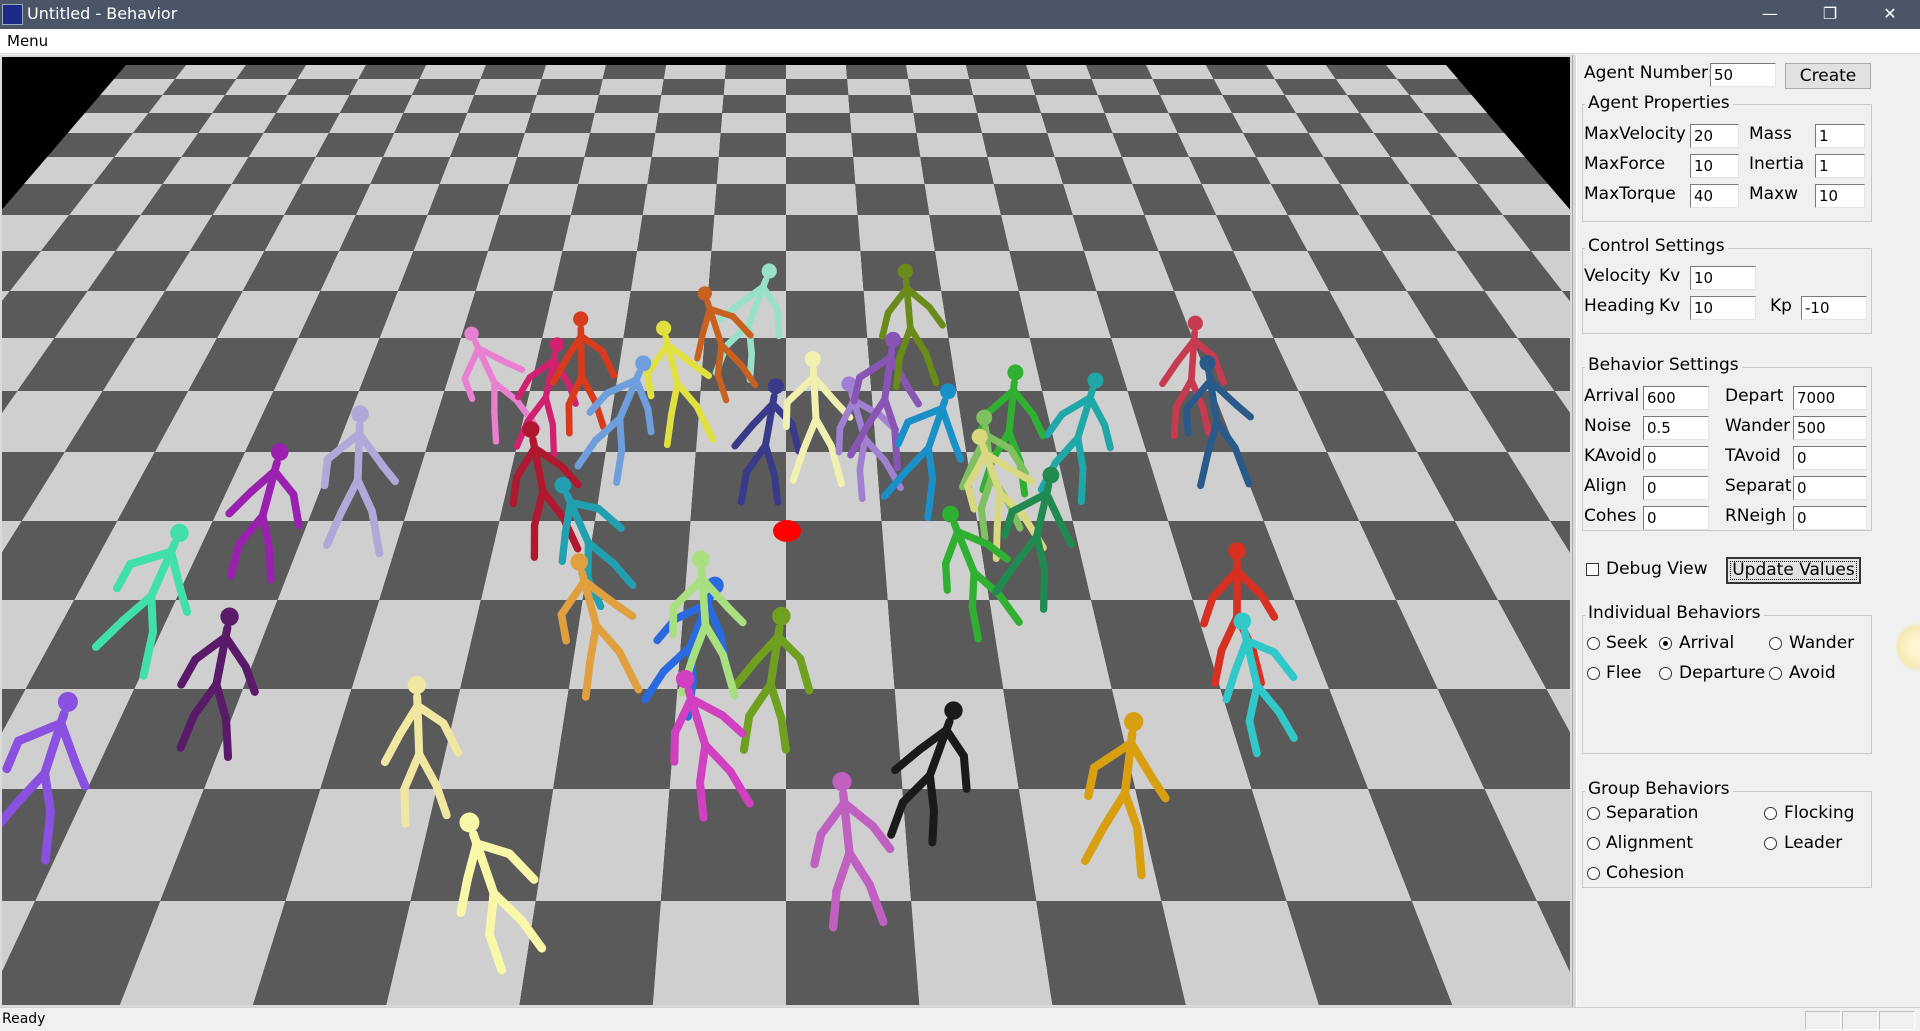 The image size is (1920, 1031). What do you see at coordinates (1593, 813) in the screenshot?
I see `separation-radio` at bounding box center [1593, 813].